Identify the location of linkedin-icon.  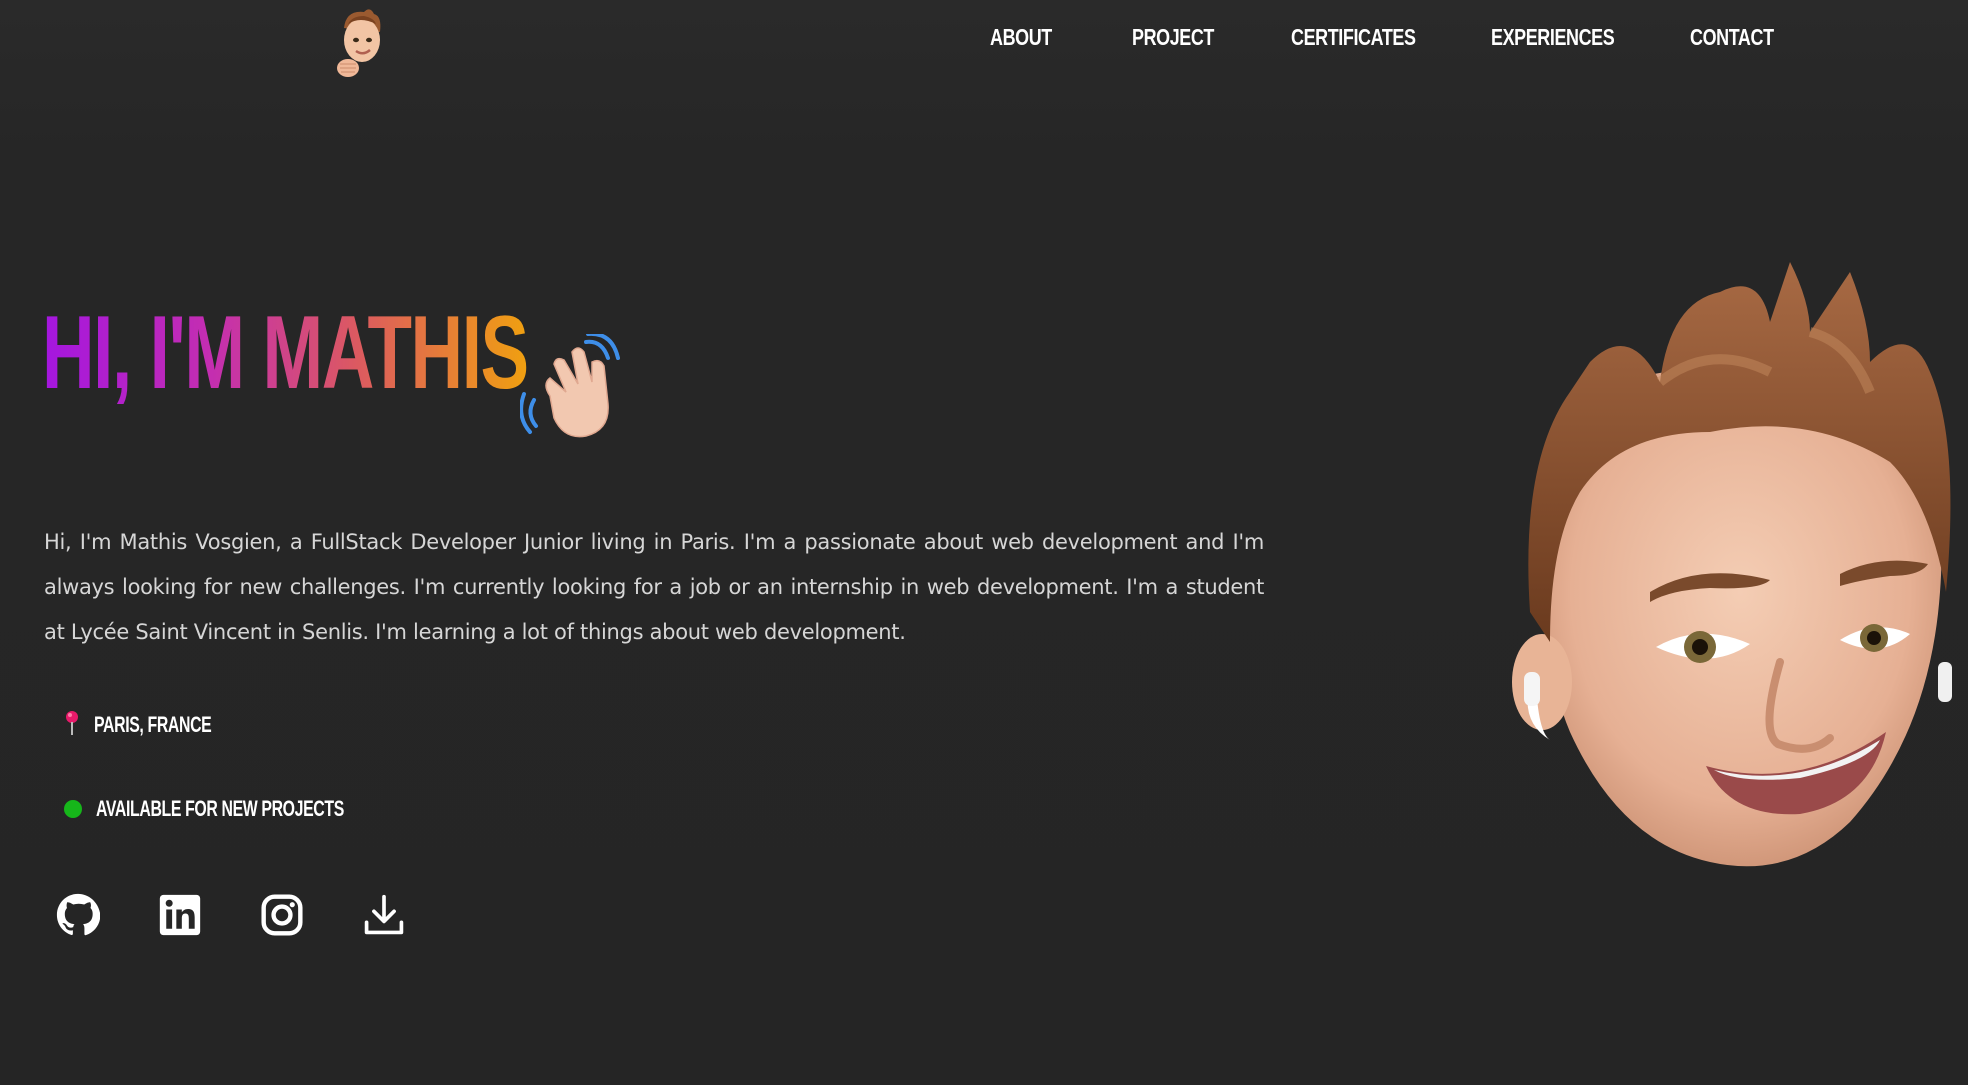
(180, 915).